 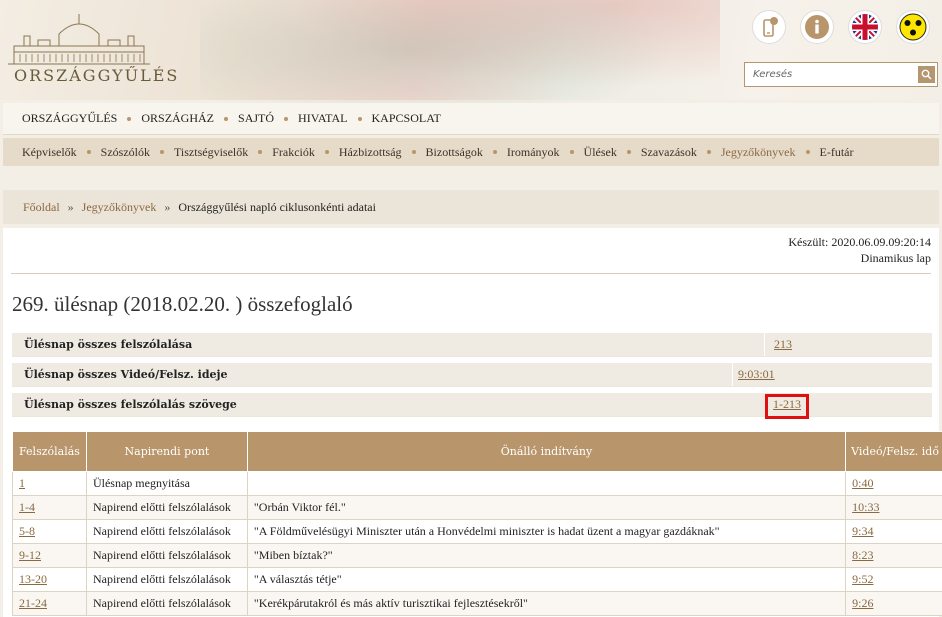 I want to click on main-nav-hivatal: HIVATAL, so click(x=322, y=118).